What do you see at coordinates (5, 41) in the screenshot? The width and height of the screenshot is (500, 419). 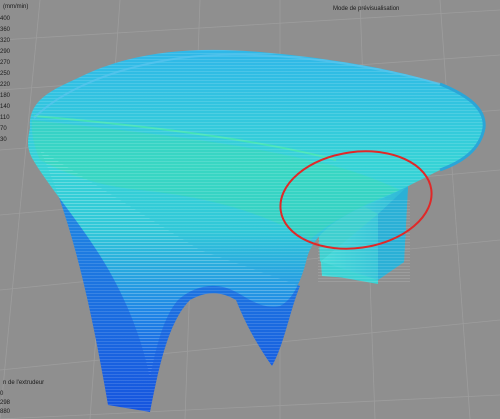 I see `speed-legend-value: 320` at bounding box center [5, 41].